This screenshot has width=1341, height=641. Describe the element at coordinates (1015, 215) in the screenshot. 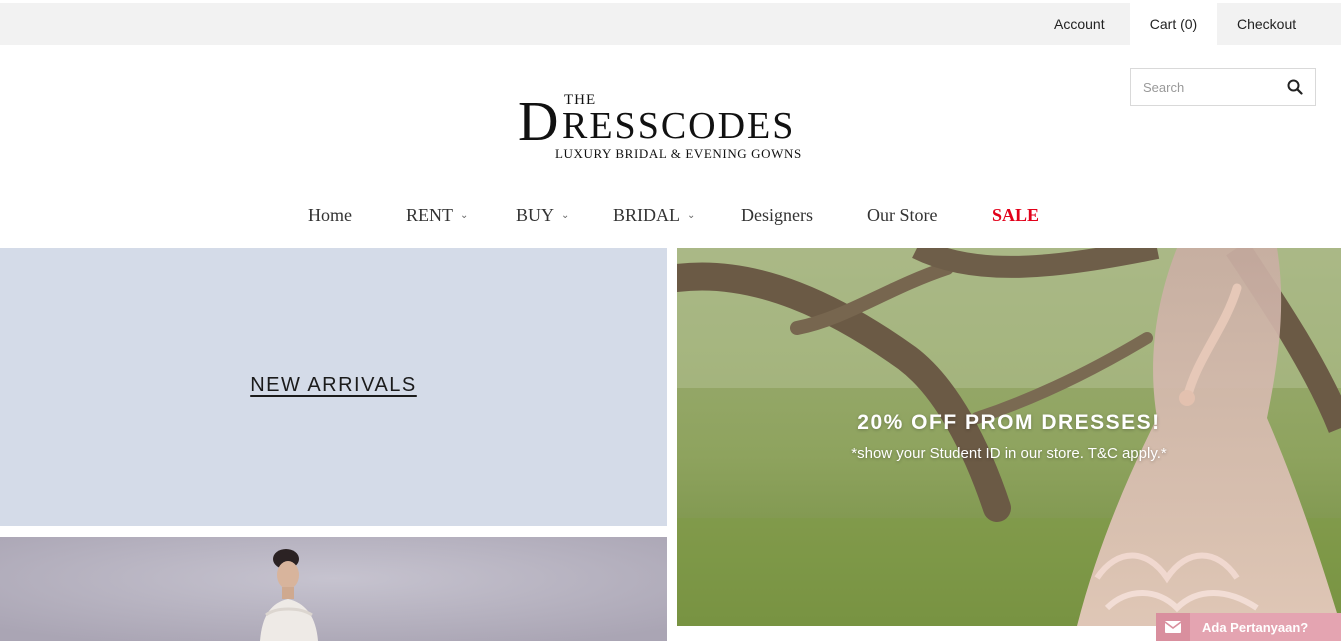

I see `nav-sale: SALE` at that location.